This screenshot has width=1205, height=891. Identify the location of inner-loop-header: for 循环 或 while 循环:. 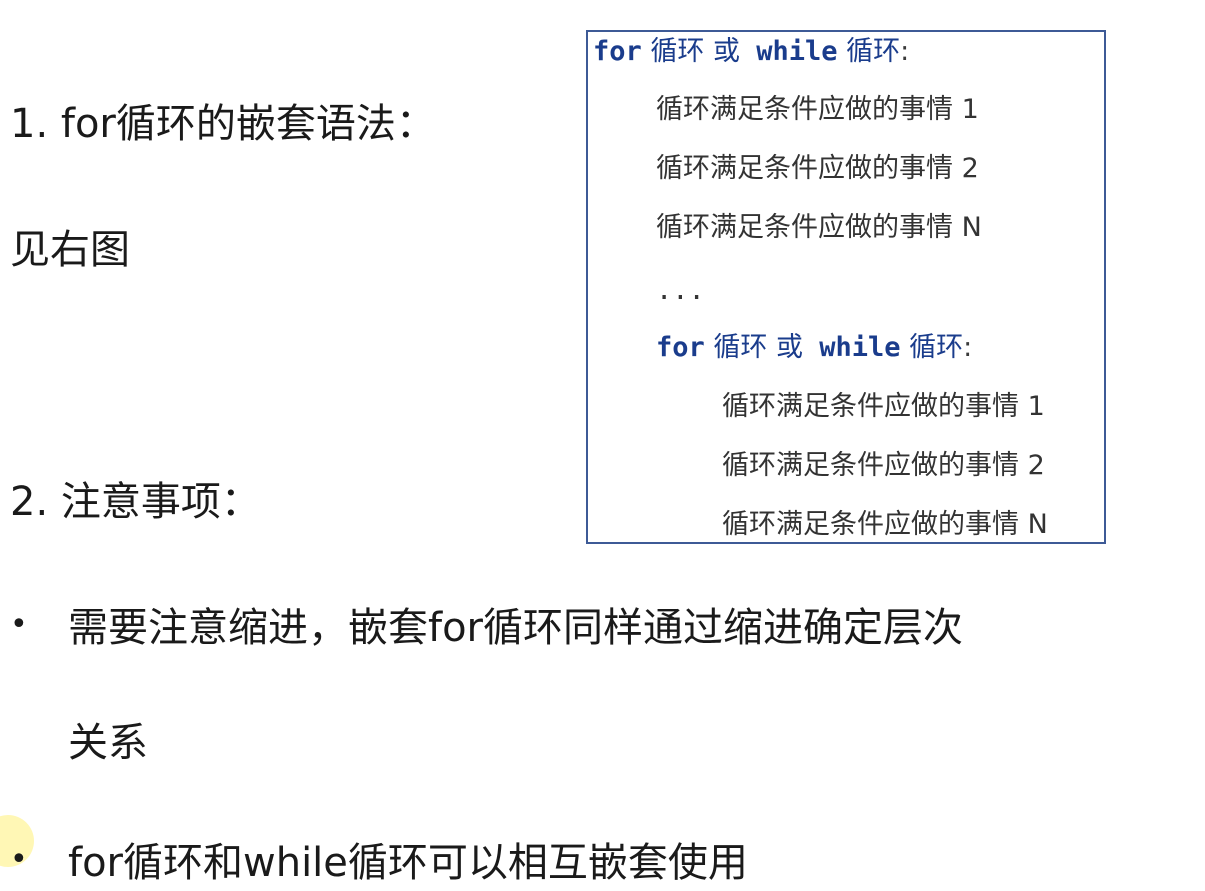
(814, 347).